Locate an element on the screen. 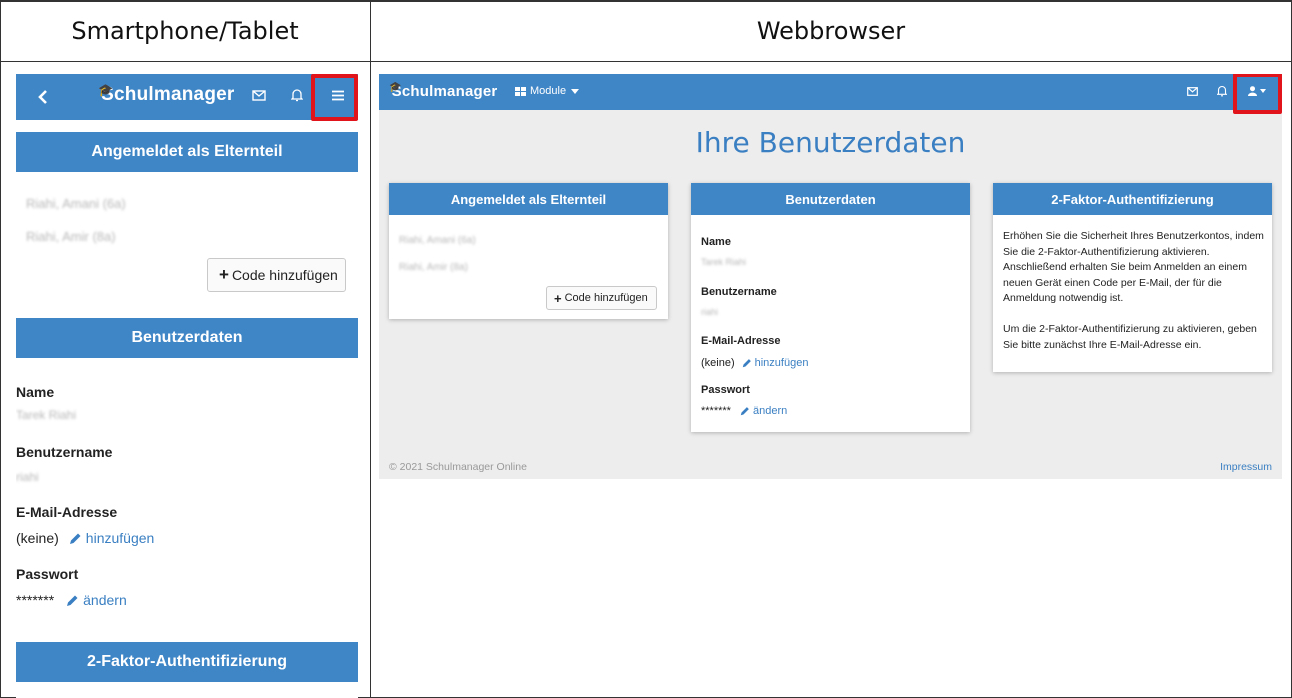  phone-password-row: ******* ändern is located at coordinates (71, 600).